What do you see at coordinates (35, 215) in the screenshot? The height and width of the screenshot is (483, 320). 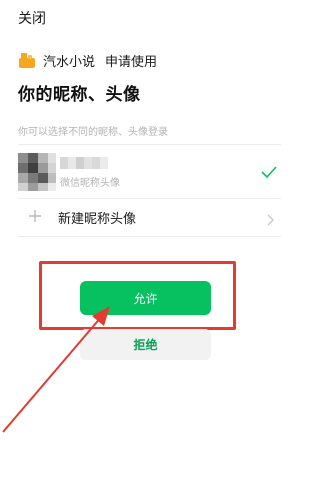 I see `plus-icon` at bounding box center [35, 215].